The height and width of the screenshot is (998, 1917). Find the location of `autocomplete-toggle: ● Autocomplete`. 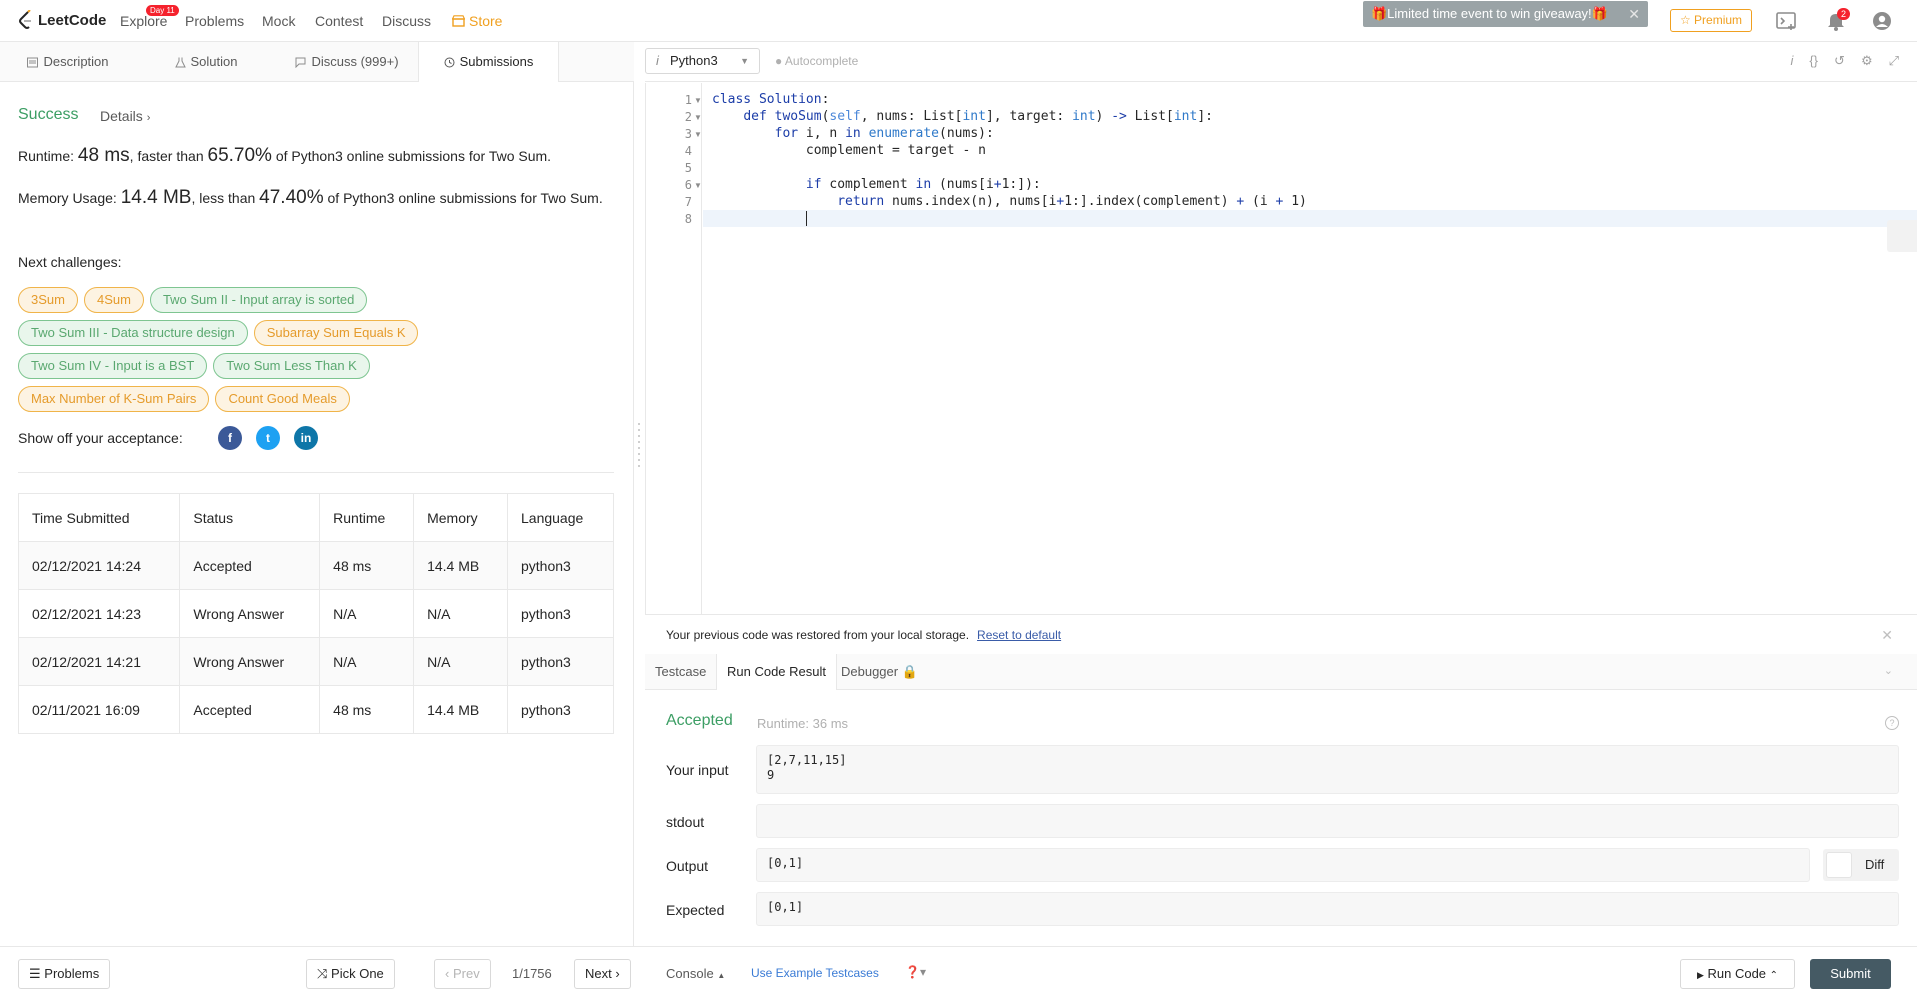

autocomplete-toggle: ● Autocomplete is located at coordinates (816, 61).